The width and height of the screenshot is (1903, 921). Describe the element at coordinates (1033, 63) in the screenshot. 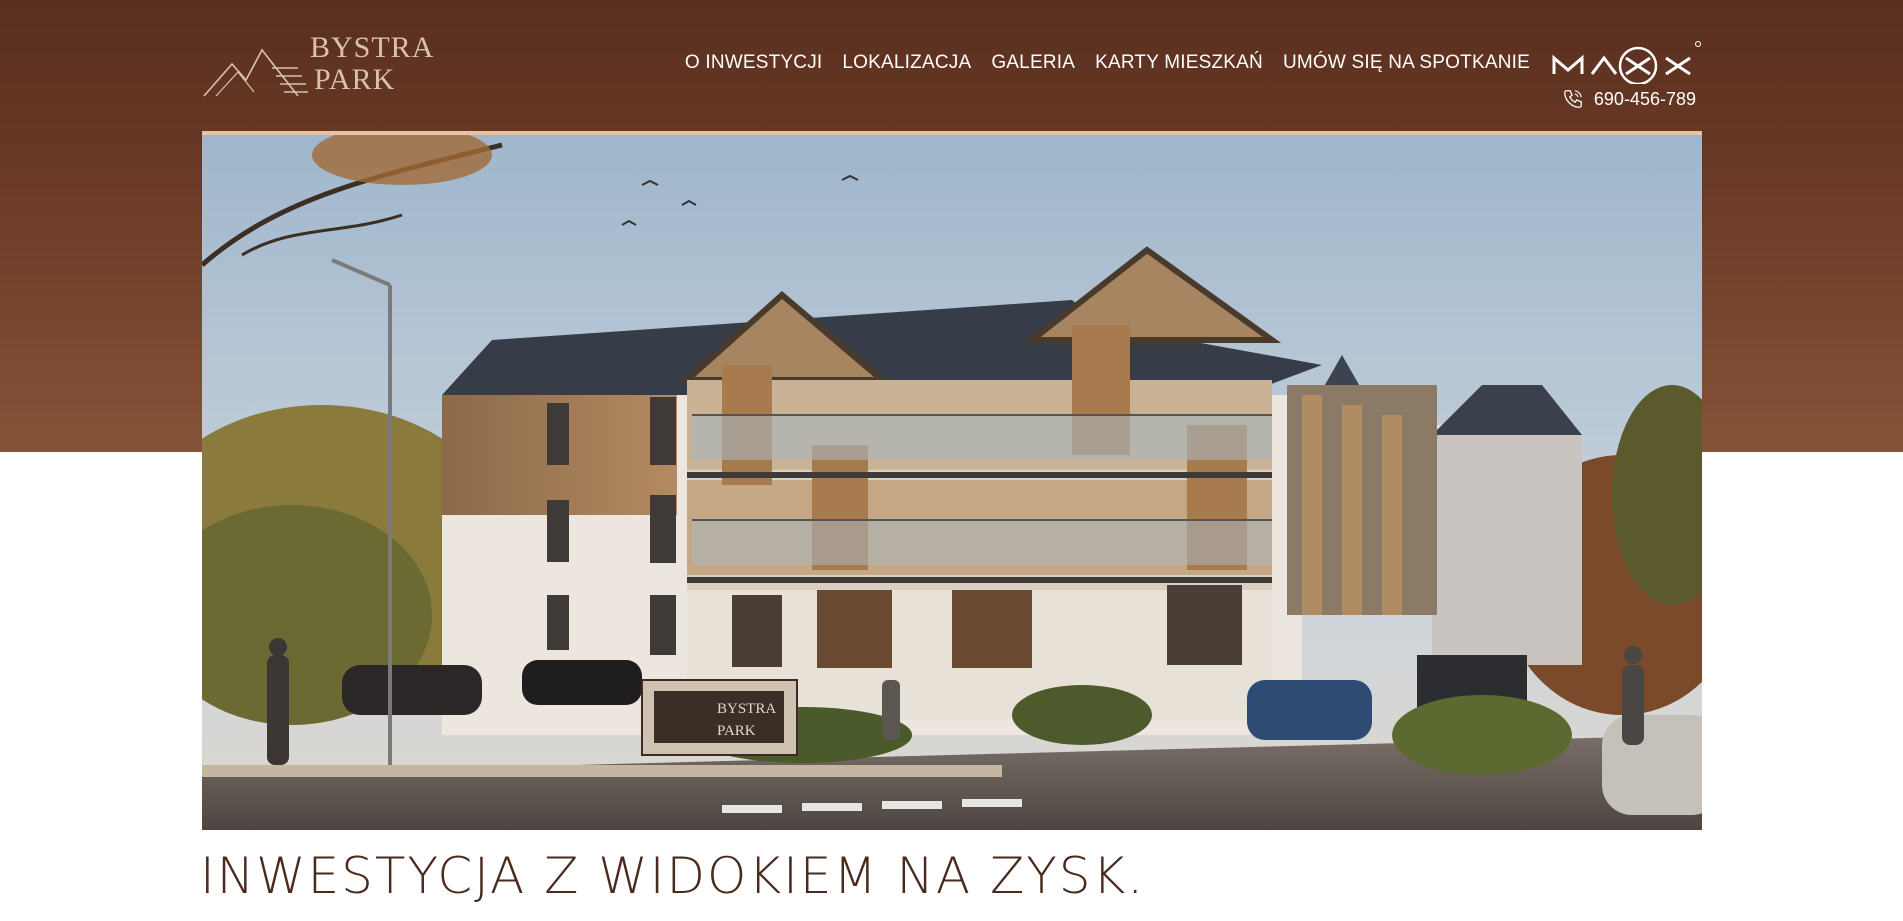

I see `nav-galeria: GALERIA` at that location.